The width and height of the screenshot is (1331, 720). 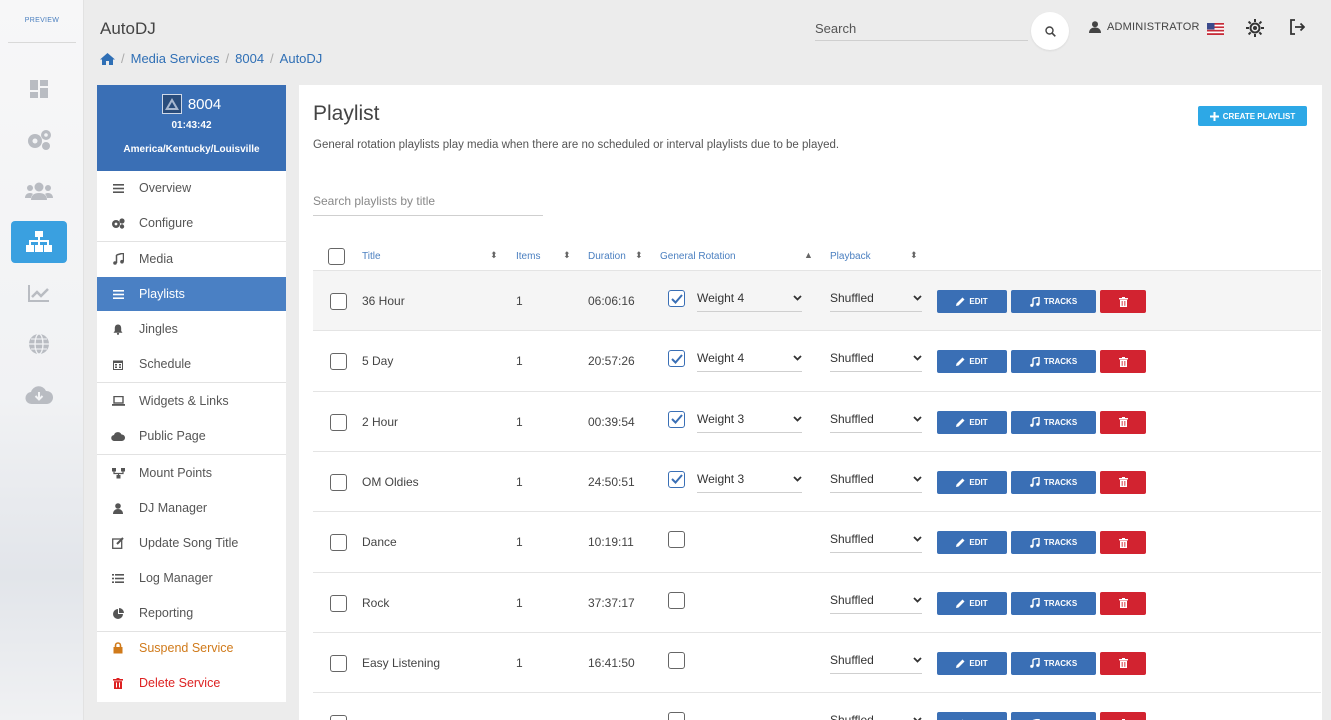 I want to click on column-title: Title, so click(x=371, y=256).